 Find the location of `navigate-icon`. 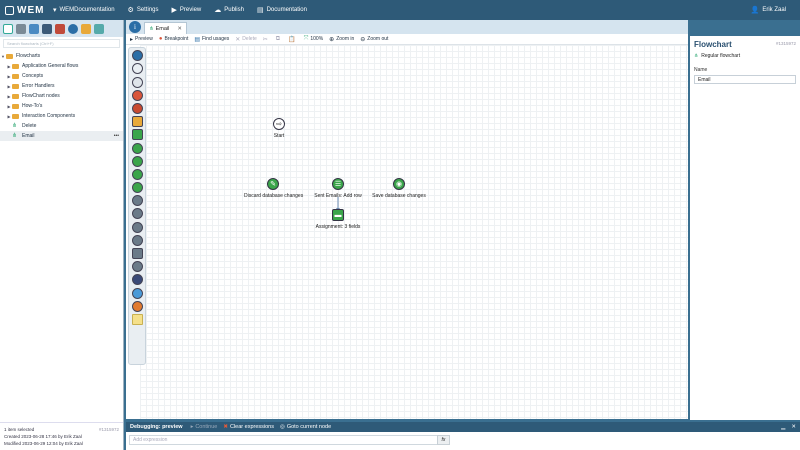

navigate-icon is located at coordinates (137, 201).